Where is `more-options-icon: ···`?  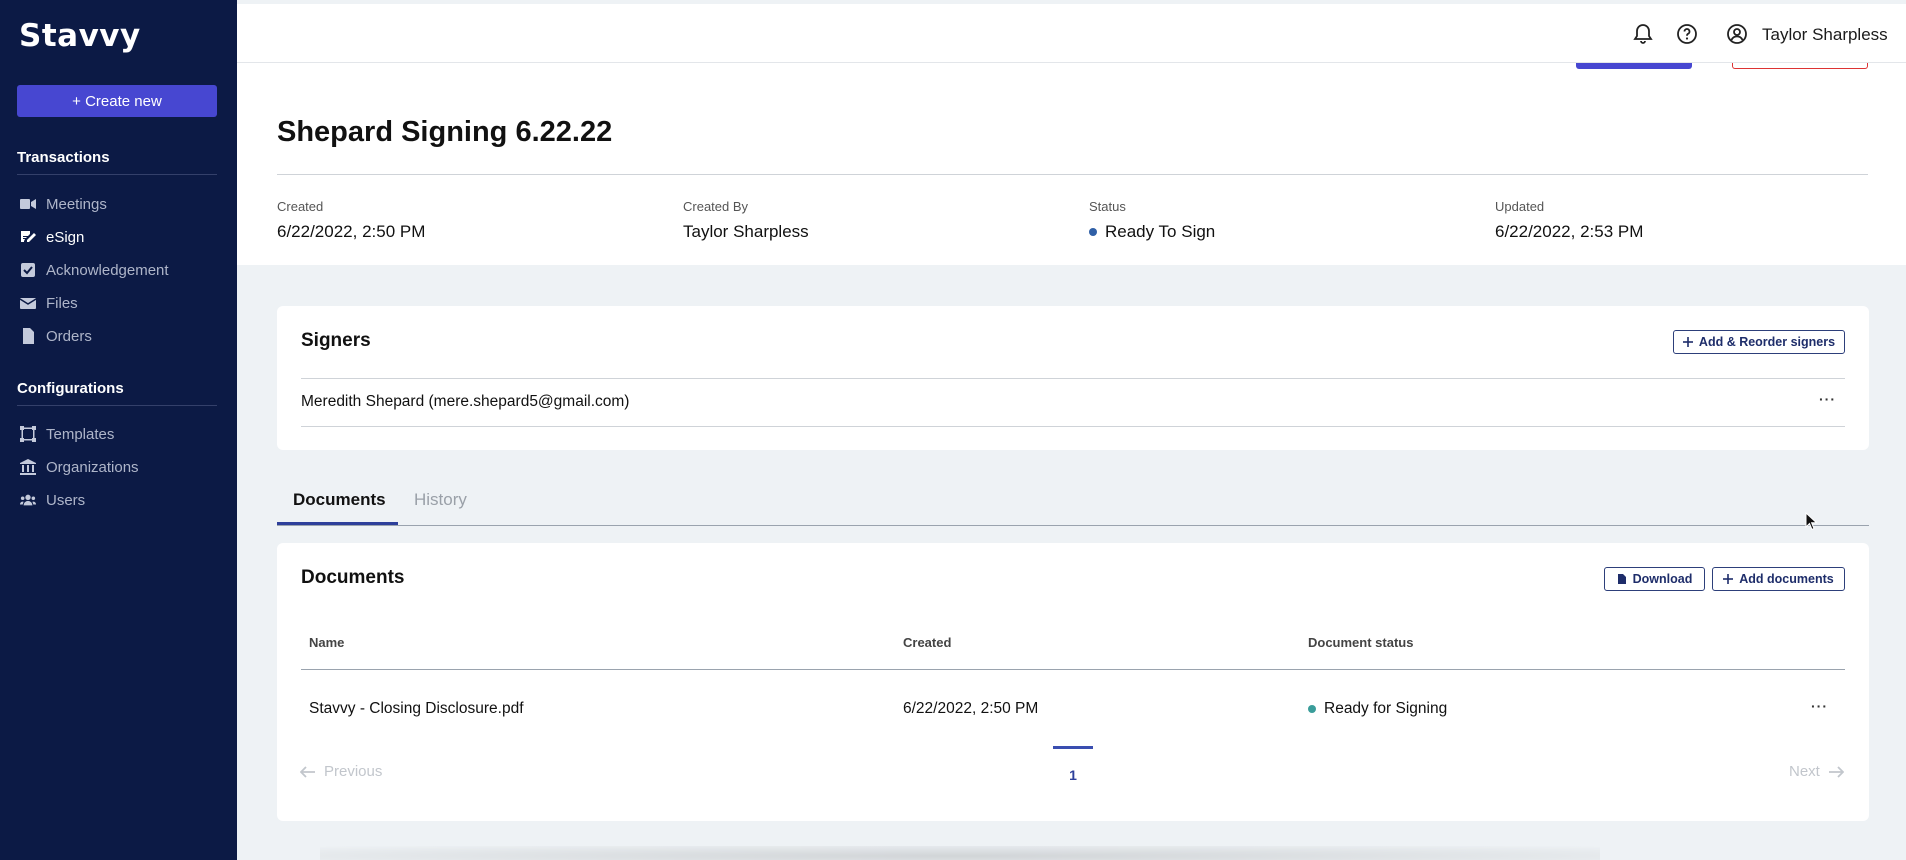 more-options-icon: ··· is located at coordinates (1827, 399).